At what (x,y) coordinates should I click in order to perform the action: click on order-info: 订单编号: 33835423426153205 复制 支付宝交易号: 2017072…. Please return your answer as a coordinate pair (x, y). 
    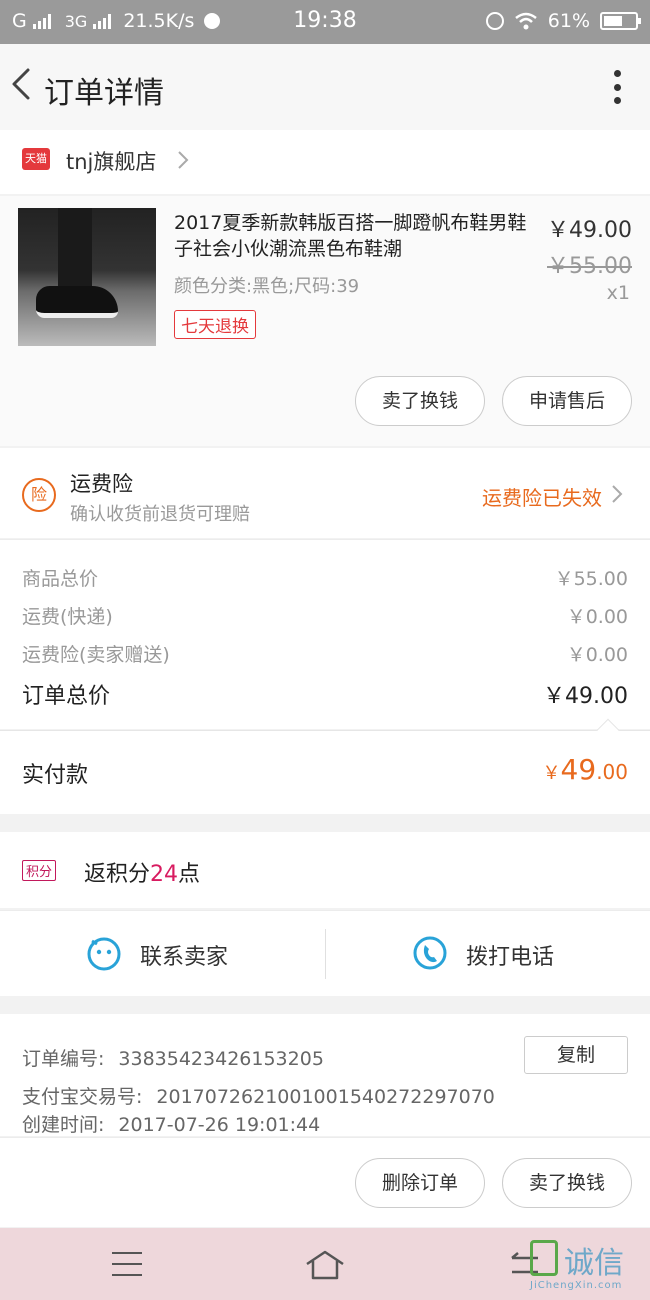
    Looking at the image, I should click on (325, 1075).